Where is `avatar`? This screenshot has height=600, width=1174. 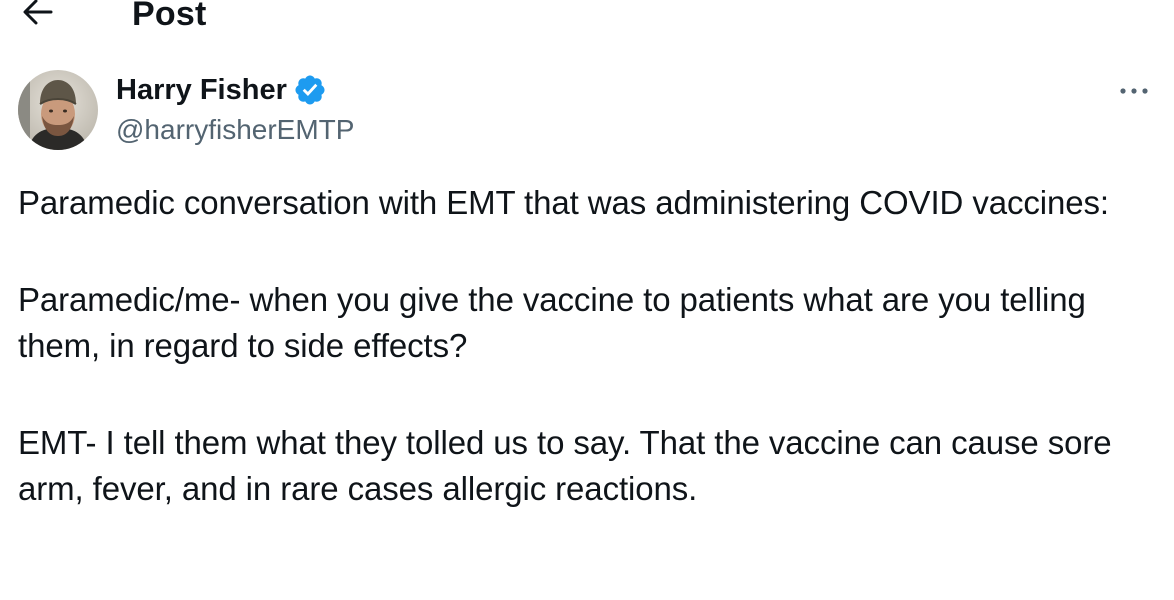
avatar is located at coordinates (58, 110).